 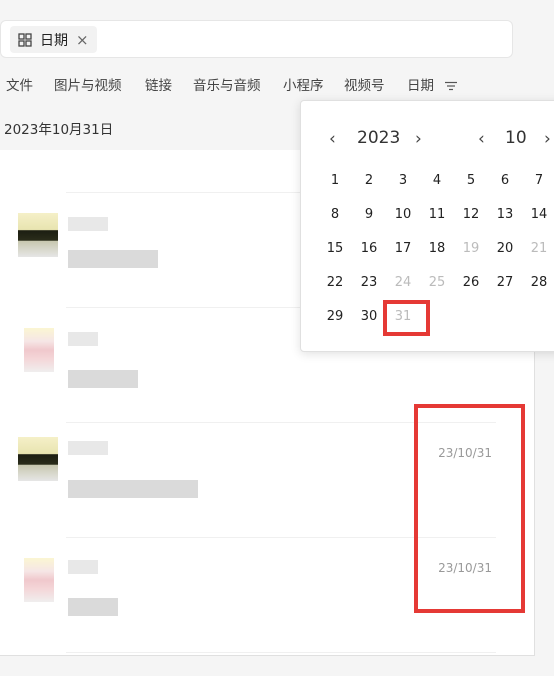 I want to click on filter-chip-date: 日期 ×, so click(x=53, y=39).